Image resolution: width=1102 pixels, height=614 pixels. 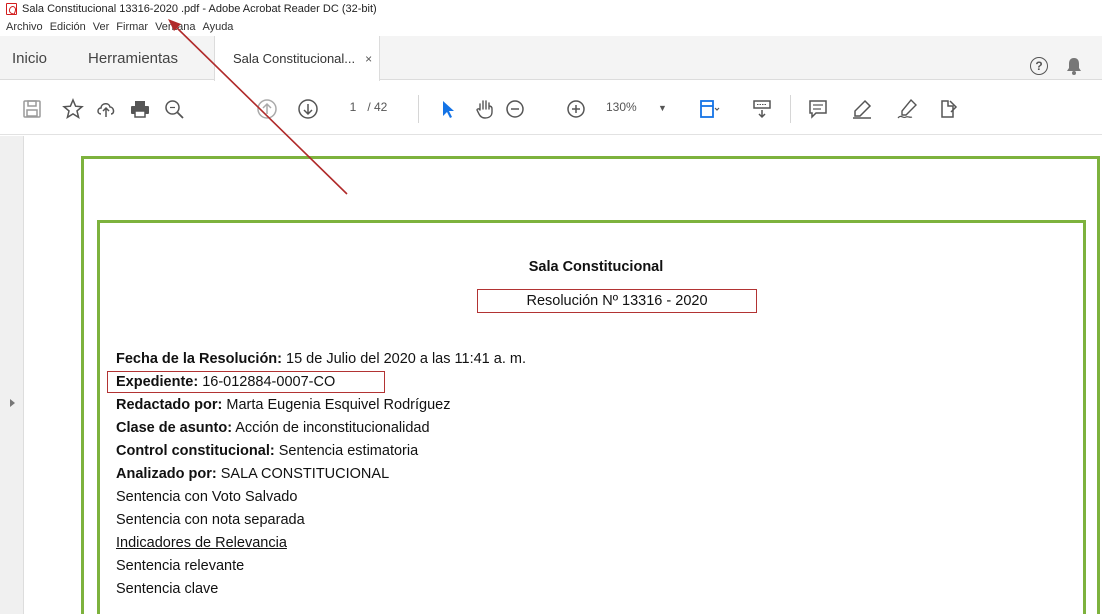 I want to click on menu-ayuda: Ayuda, so click(x=217, y=27).